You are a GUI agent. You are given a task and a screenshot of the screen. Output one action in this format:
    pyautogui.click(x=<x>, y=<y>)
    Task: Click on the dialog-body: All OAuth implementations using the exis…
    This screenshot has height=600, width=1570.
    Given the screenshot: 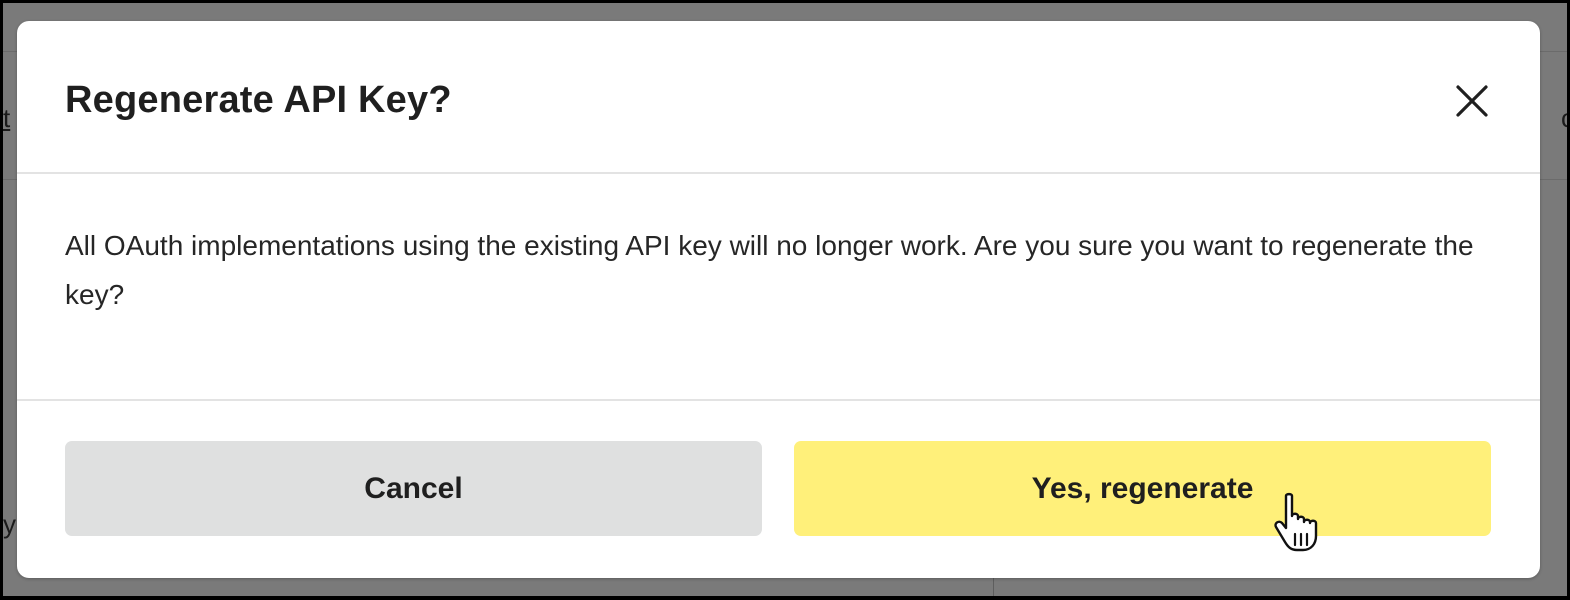 What is the action you would take?
    pyautogui.click(x=785, y=270)
    